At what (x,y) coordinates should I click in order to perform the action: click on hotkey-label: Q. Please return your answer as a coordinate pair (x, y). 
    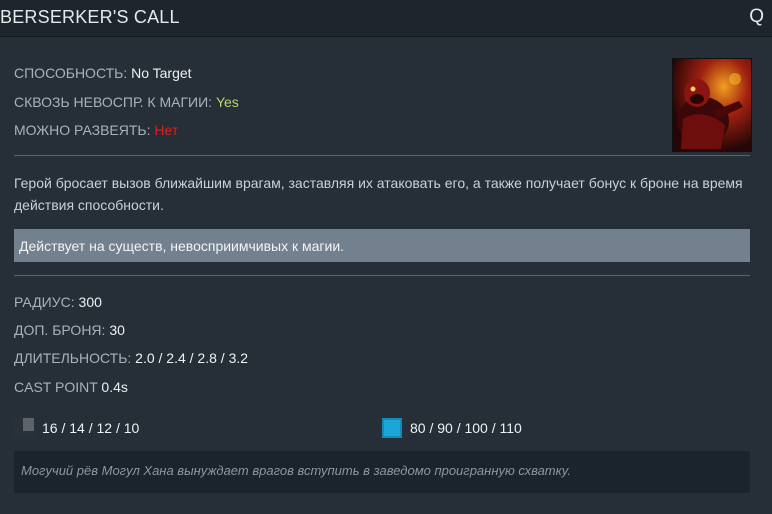
    Looking at the image, I should click on (756, 16).